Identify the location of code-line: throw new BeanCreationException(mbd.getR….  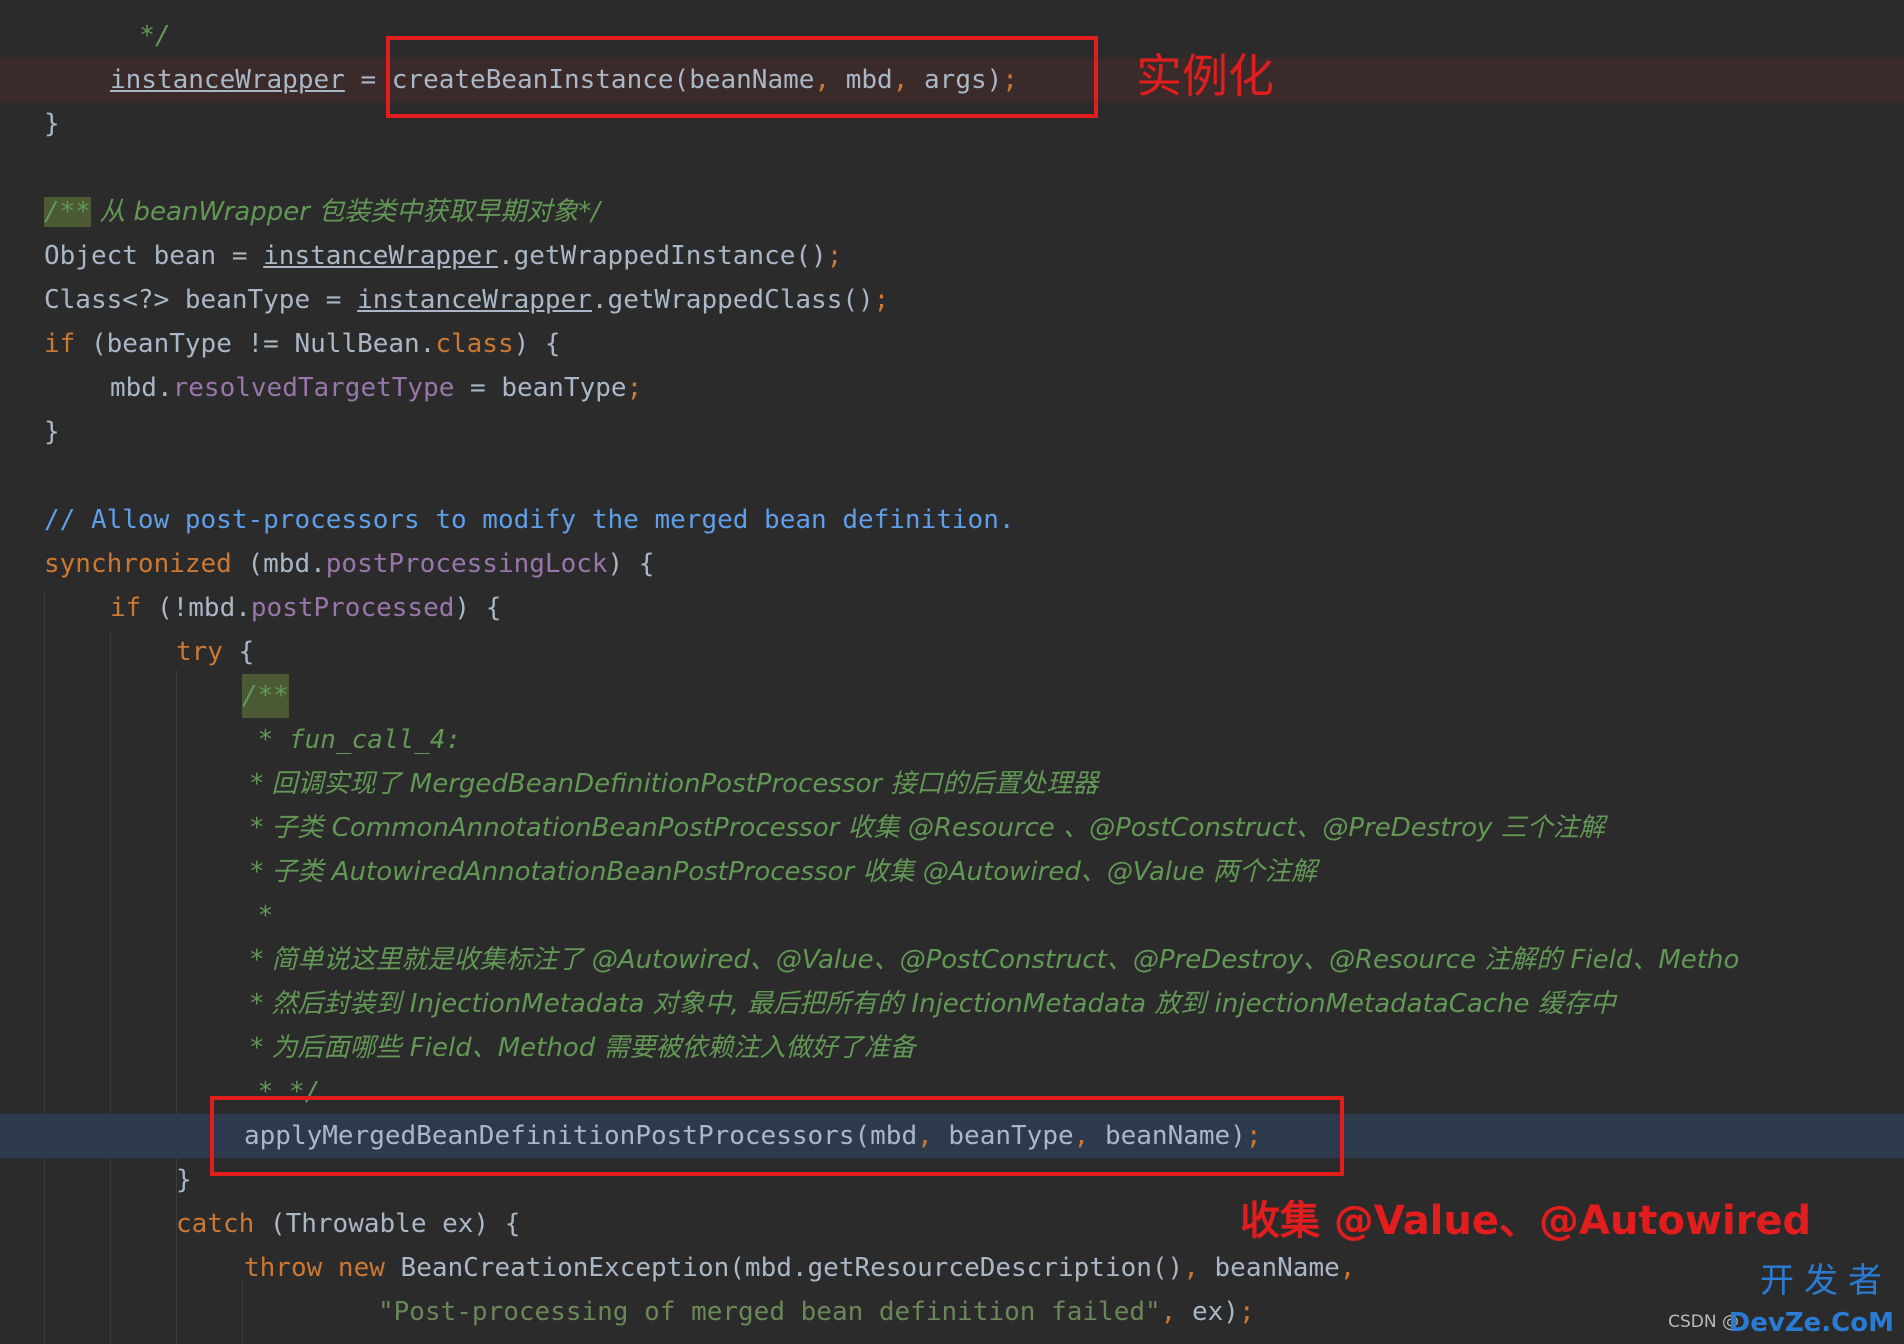
(952, 1268).